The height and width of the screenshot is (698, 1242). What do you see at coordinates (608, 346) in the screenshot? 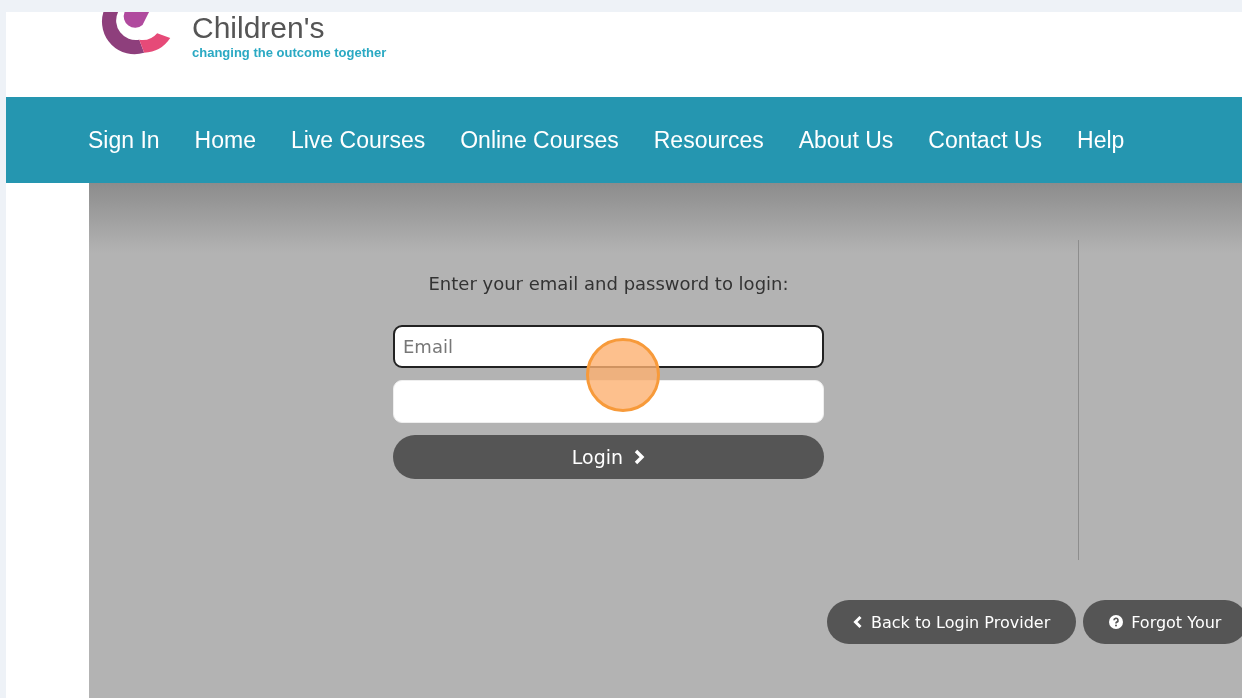
I see `email-field: Email` at bounding box center [608, 346].